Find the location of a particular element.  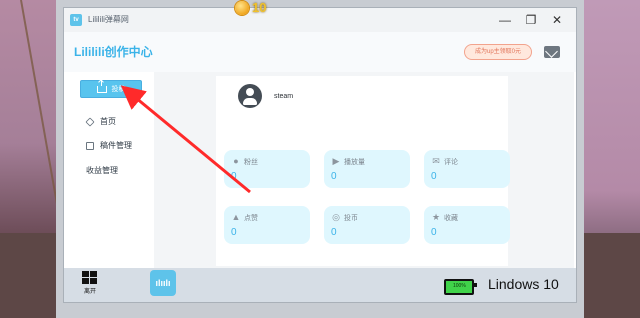

app-logo-icon: tv is located at coordinates (76, 20).